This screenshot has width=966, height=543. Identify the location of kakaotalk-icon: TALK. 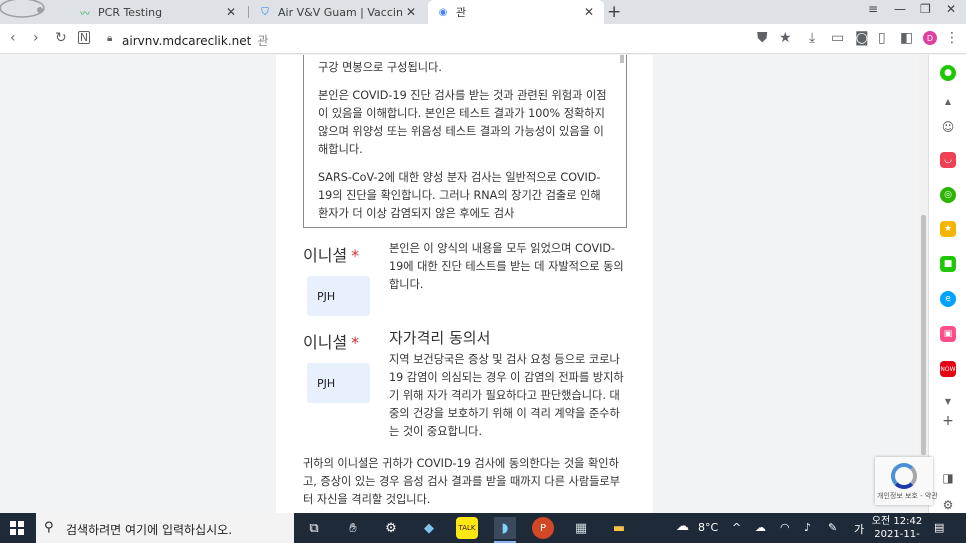
(467, 528).